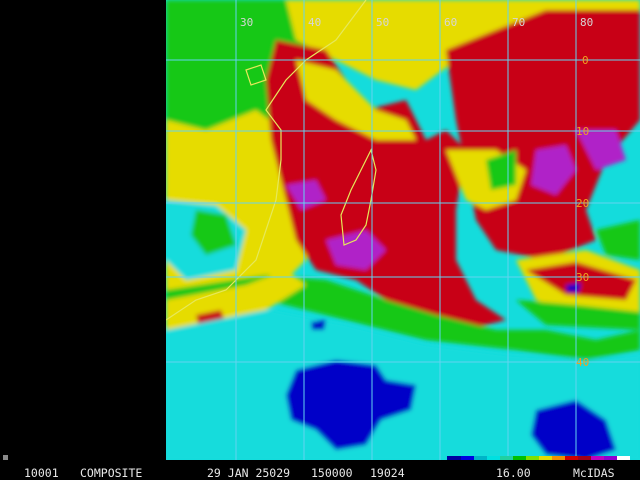 The height and width of the screenshot is (480, 640). Describe the element at coordinates (450, 22) in the screenshot. I see `lon-label-60: 60` at that location.